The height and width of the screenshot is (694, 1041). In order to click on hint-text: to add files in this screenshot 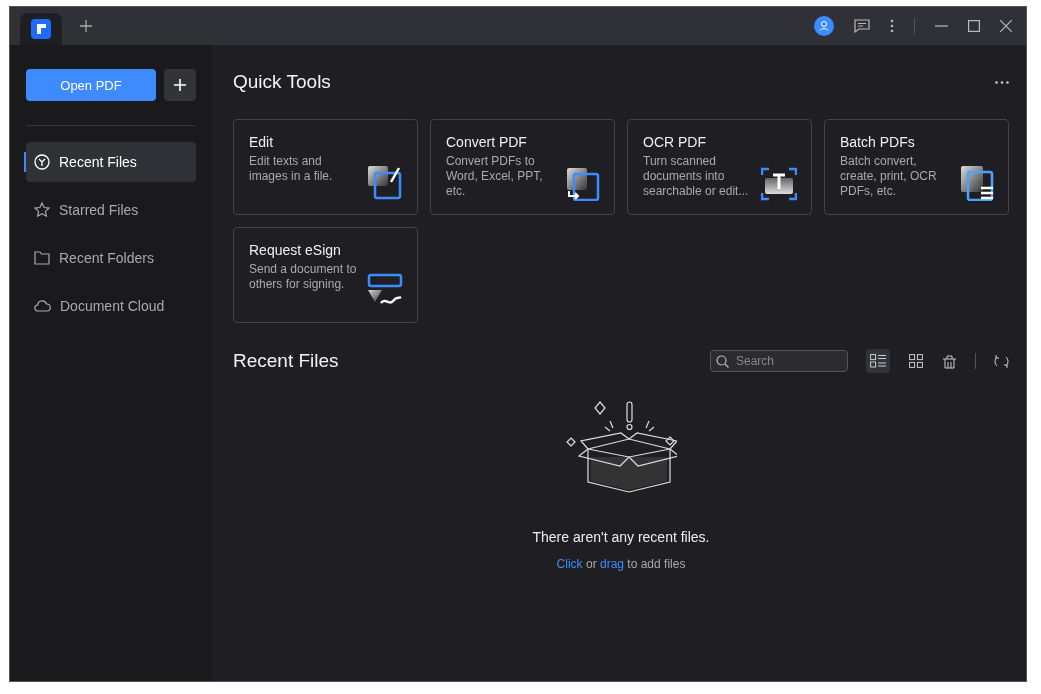, I will do `click(656, 564)`.